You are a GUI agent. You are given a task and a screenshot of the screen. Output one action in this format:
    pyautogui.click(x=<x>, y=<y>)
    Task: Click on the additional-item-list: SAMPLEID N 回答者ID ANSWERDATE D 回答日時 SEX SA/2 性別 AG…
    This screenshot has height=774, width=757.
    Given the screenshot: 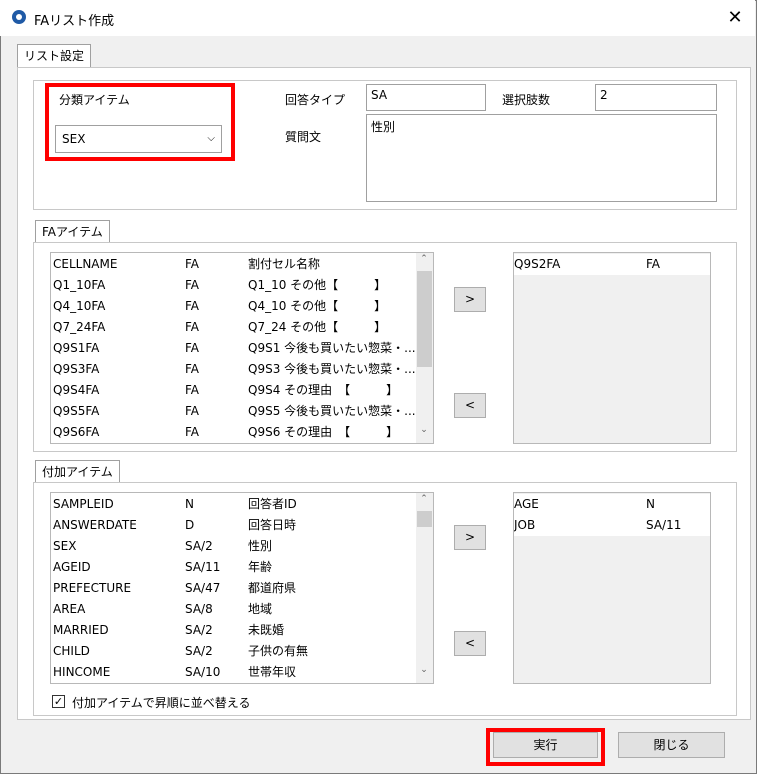 What is the action you would take?
    pyautogui.click(x=242, y=588)
    